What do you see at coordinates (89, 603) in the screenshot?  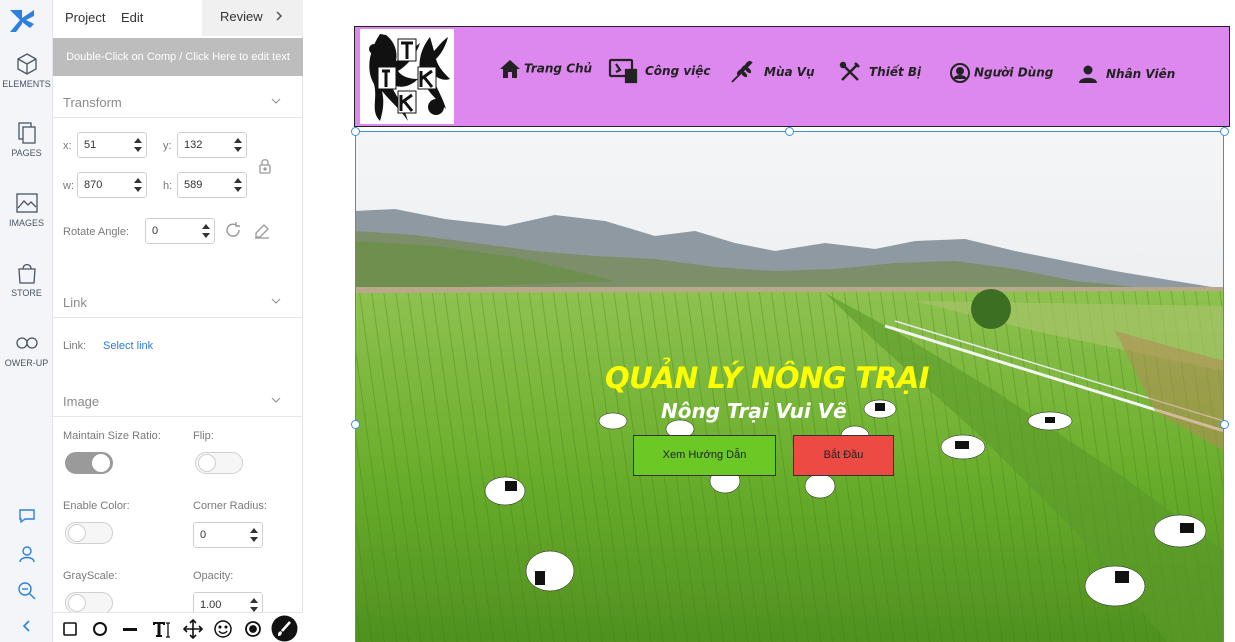 I see `grayscale-toggle` at bounding box center [89, 603].